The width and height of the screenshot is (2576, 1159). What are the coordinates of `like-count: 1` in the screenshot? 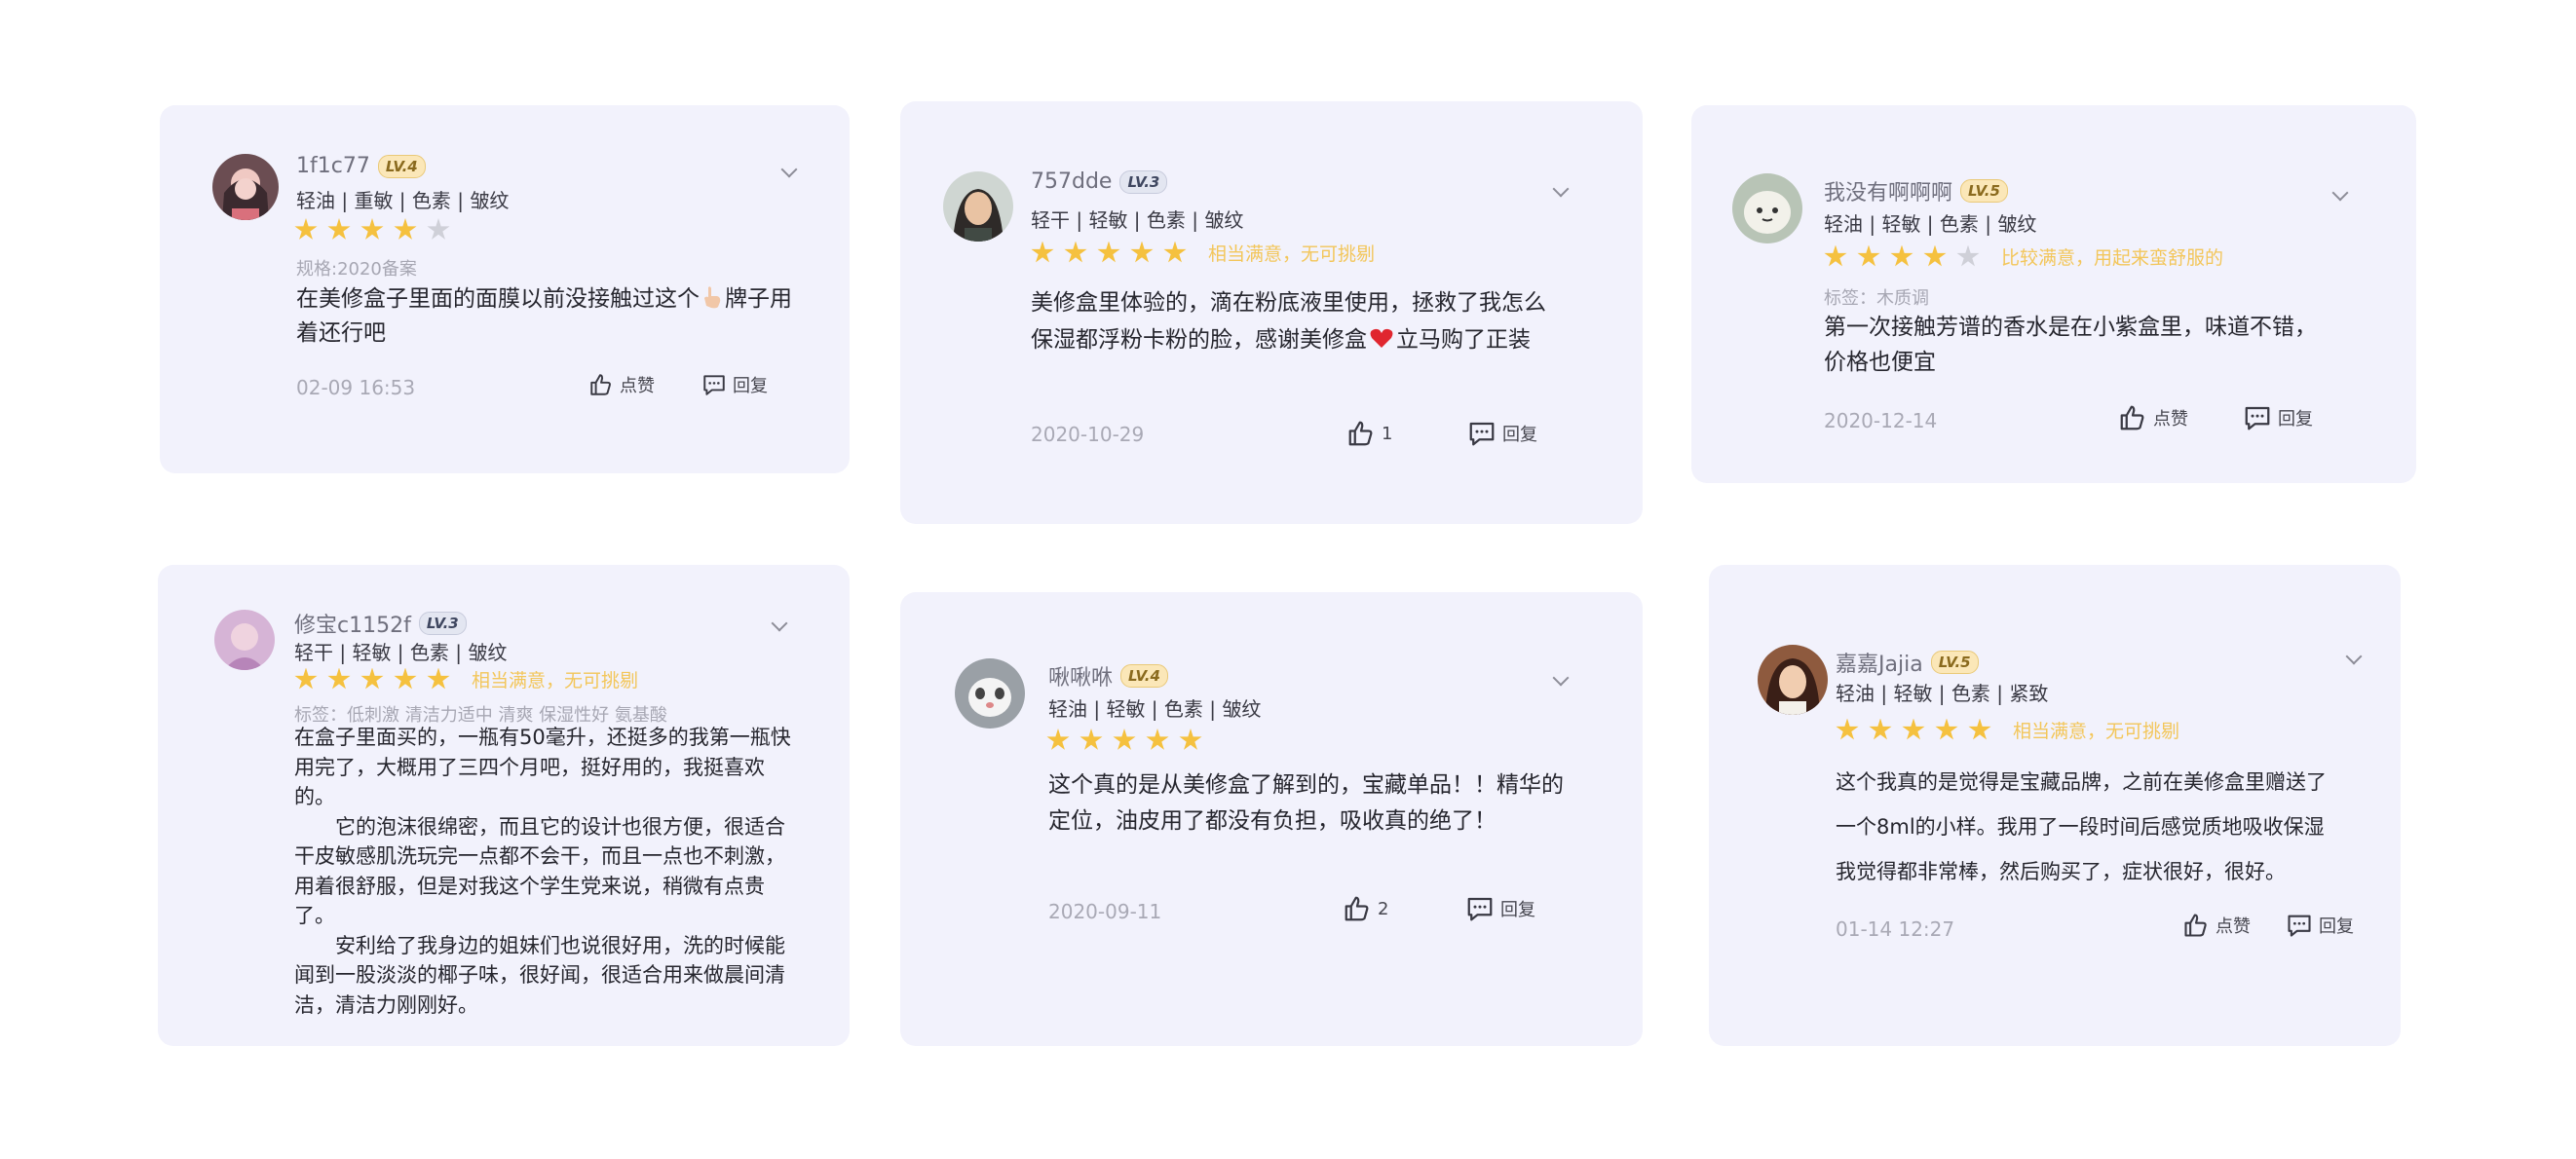 It's located at (1387, 433).